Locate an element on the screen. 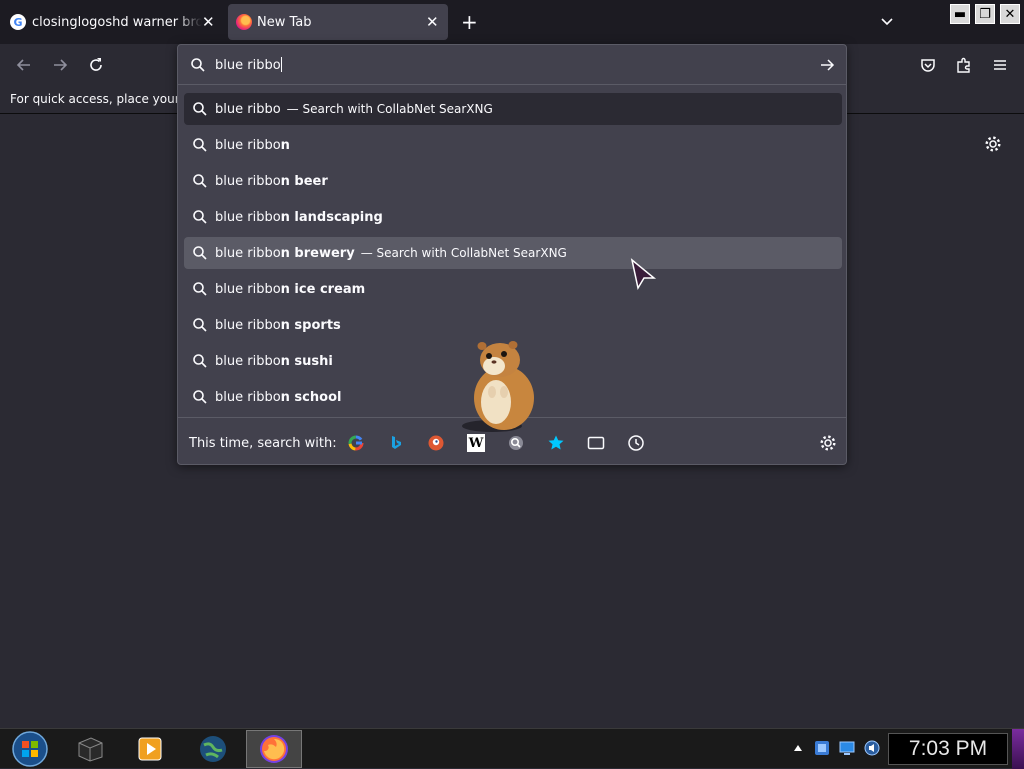  tray-expand-arrow-icon is located at coordinates (798, 748).